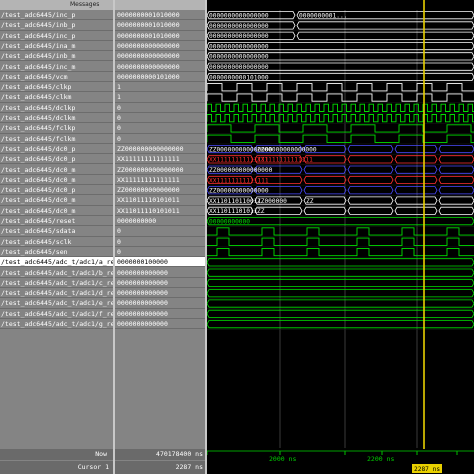 The image size is (474, 474). I want to click on cursor-tag-label: 2287 ns, so click(427, 469).